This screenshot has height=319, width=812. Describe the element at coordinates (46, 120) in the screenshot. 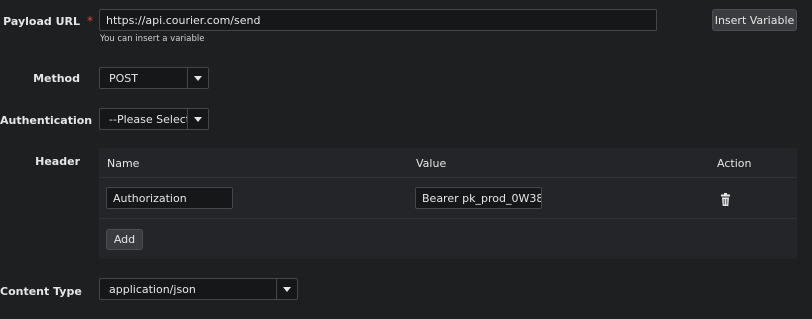

I see `authentication-label: Authentication` at that location.